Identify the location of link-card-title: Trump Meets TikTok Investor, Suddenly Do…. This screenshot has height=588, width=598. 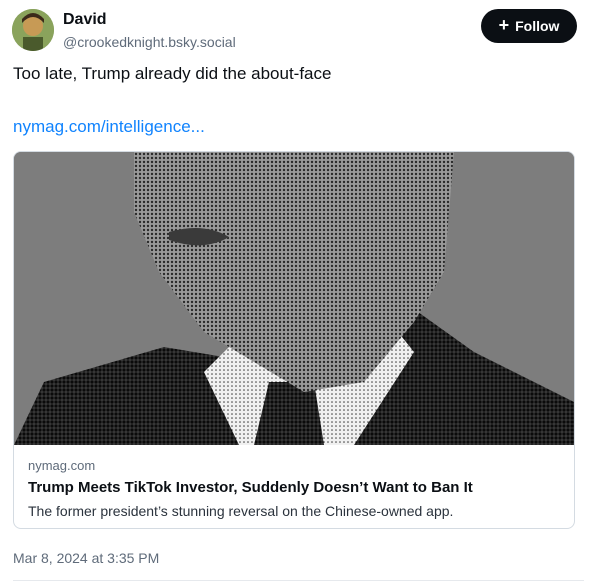
(250, 487).